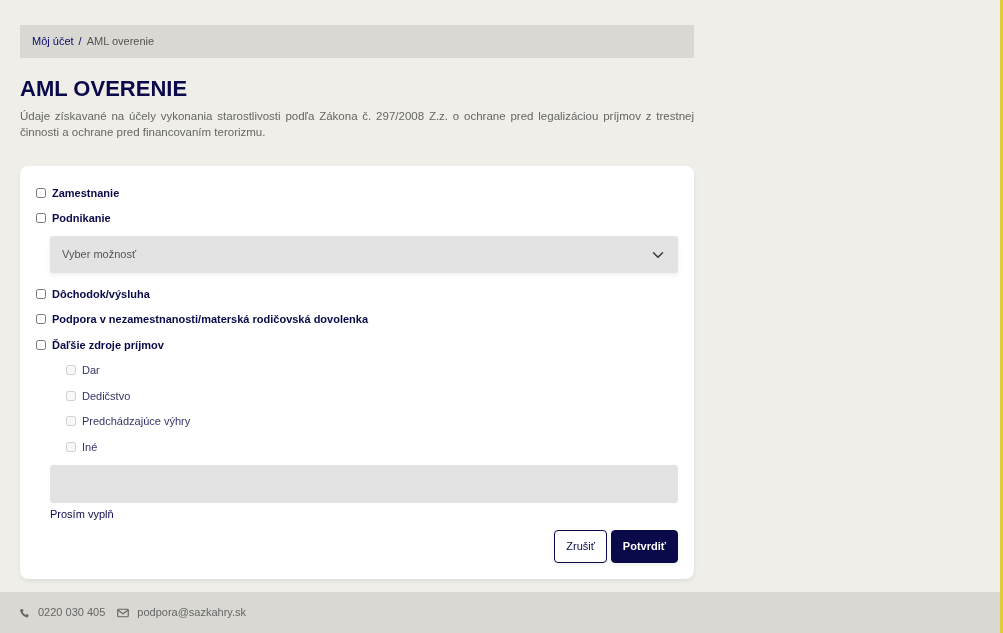 This screenshot has height=633, width=1003. What do you see at coordinates (580, 546) in the screenshot?
I see `cancel-button: Zrušiť` at bounding box center [580, 546].